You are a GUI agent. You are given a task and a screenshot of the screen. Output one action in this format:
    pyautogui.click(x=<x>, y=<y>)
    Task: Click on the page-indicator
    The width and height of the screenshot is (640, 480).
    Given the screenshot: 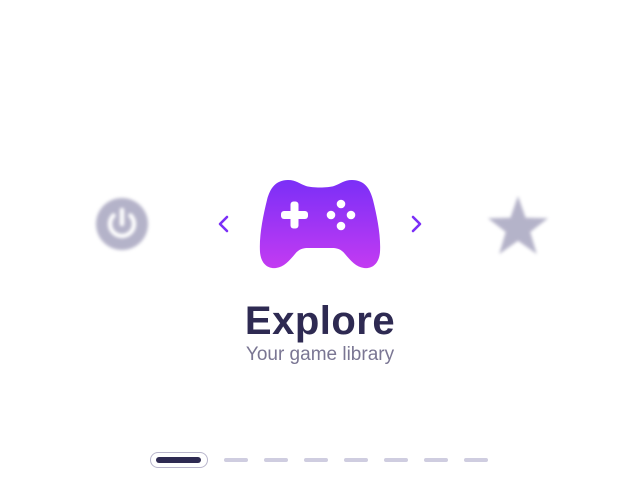 What is the action you would take?
    pyautogui.click(x=320, y=461)
    